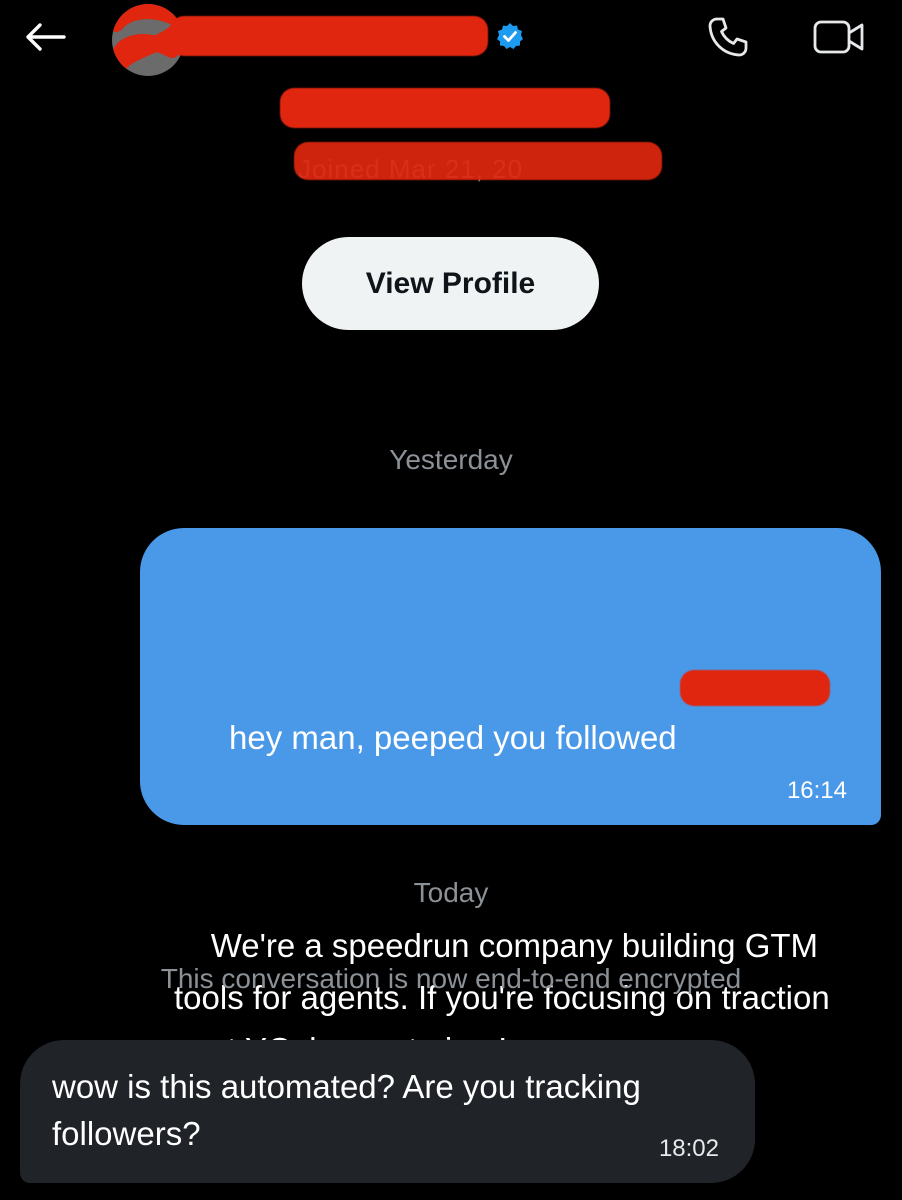 This screenshot has width=902, height=1200. I want to click on arrow-left-icon, so click(46, 37).